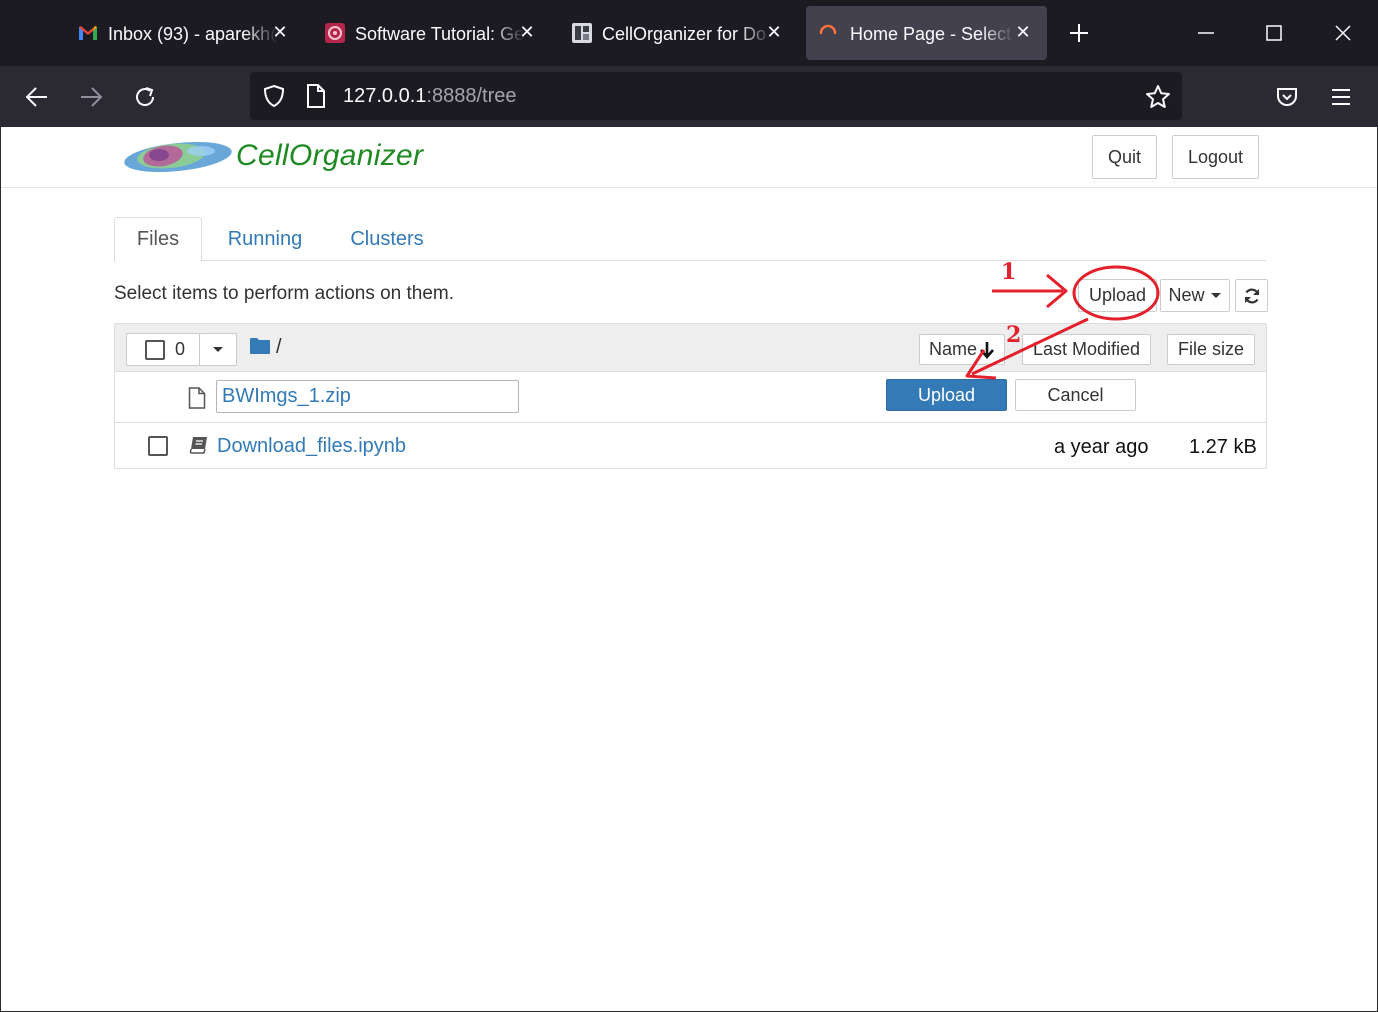  I want to click on bookmark-star-icon, so click(1158, 97).